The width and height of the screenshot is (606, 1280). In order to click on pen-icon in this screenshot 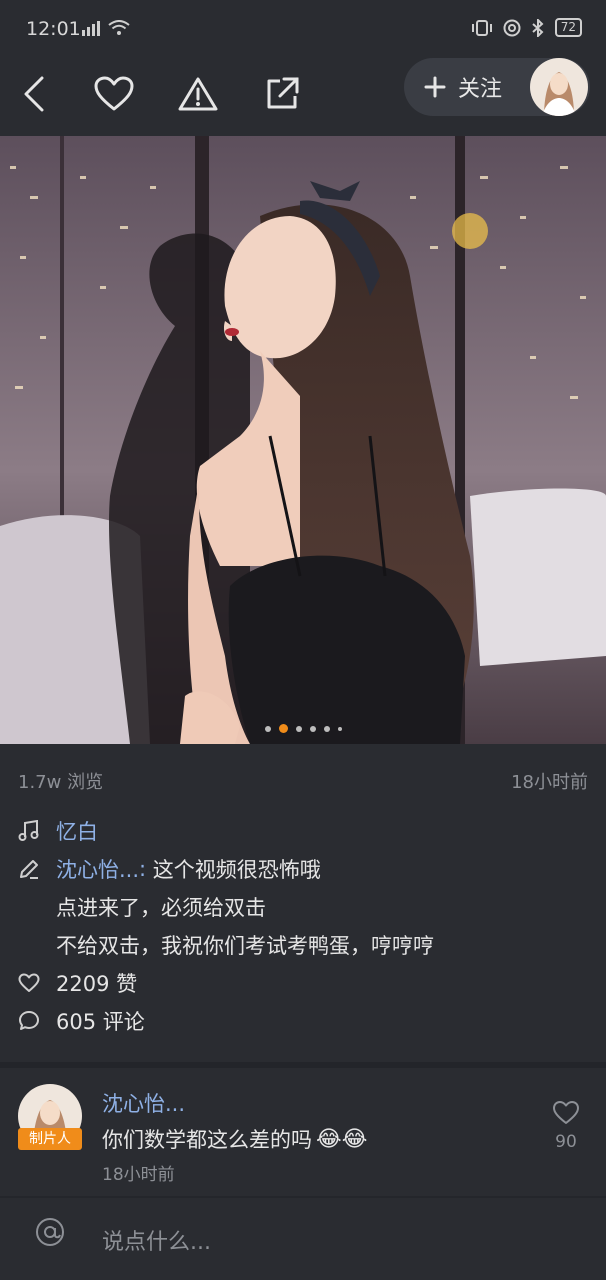, I will do `click(29, 869)`.